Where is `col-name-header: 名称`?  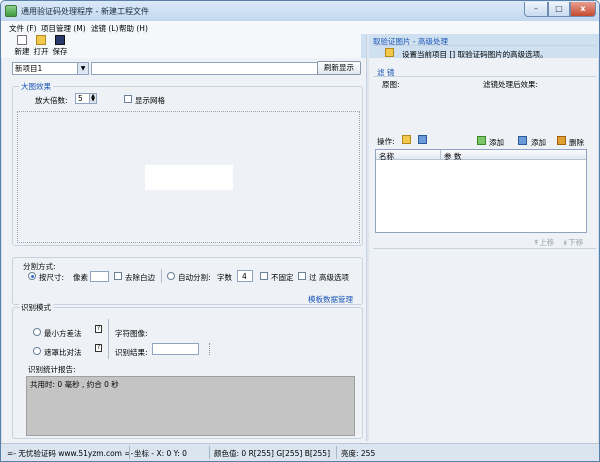
col-name-header: 名称 is located at coordinates (386, 156).